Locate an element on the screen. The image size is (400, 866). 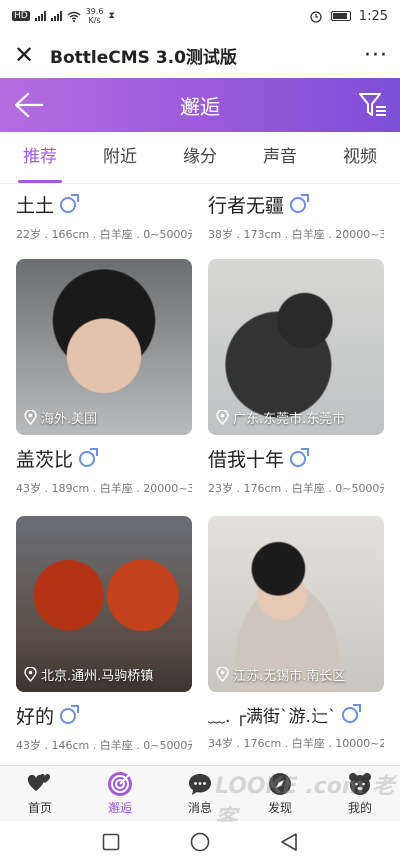
user-card: 土土 22岁 . 166cm . 白羊座 . 0~5000元 is located at coordinates (104, 216).